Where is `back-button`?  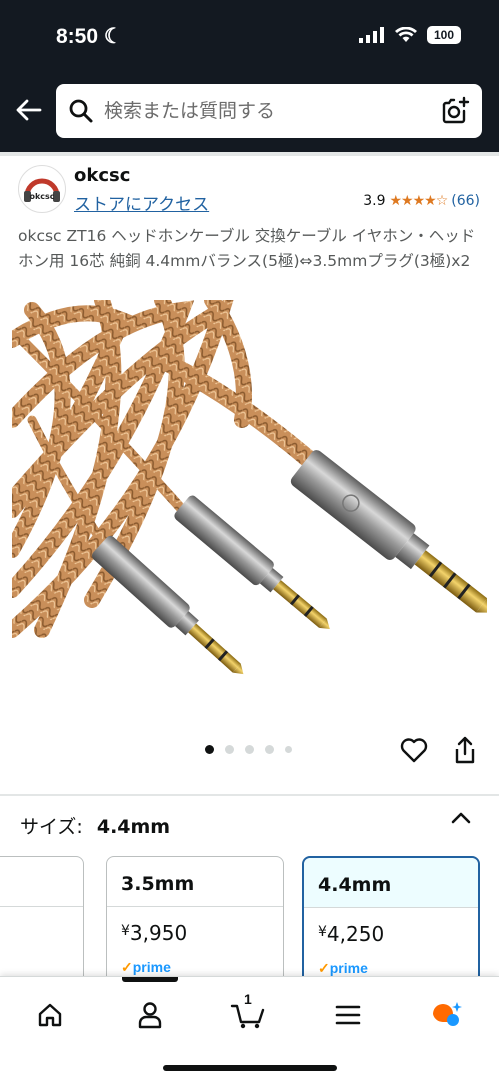
back-button is located at coordinates (28, 110).